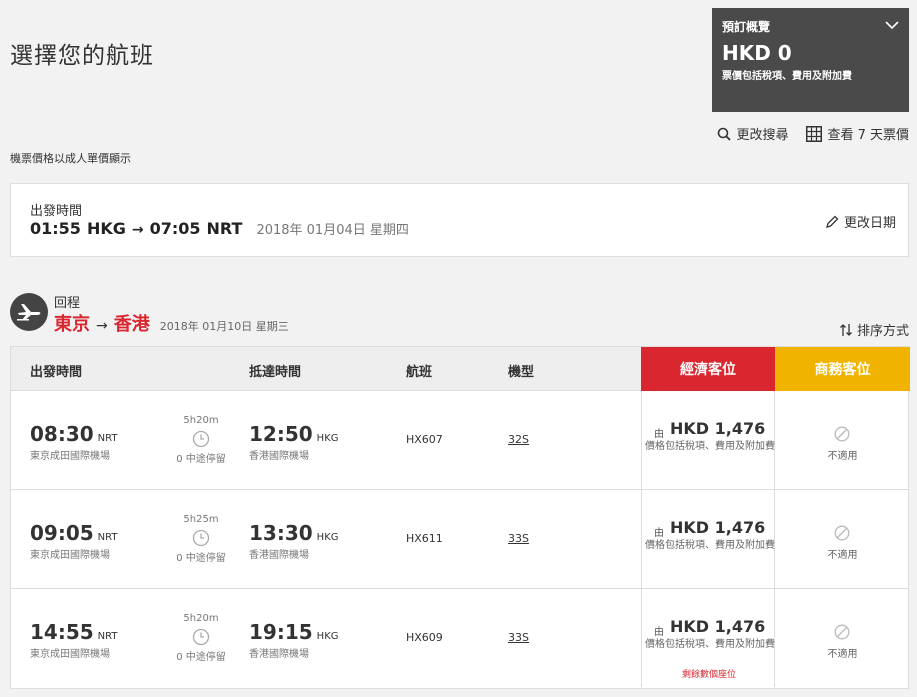 The height and width of the screenshot is (697, 917). I want to click on arrival-time: 13:30 HKG, so click(294, 533).